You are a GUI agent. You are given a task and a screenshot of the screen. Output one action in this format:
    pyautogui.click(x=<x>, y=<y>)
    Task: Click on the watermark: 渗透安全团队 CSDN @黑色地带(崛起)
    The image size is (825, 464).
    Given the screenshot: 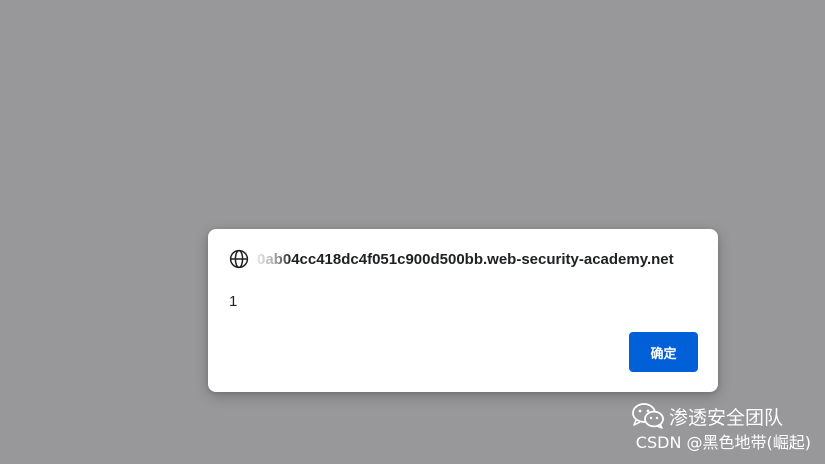 What is the action you would take?
    pyautogui.click(x=661, y=426)
    